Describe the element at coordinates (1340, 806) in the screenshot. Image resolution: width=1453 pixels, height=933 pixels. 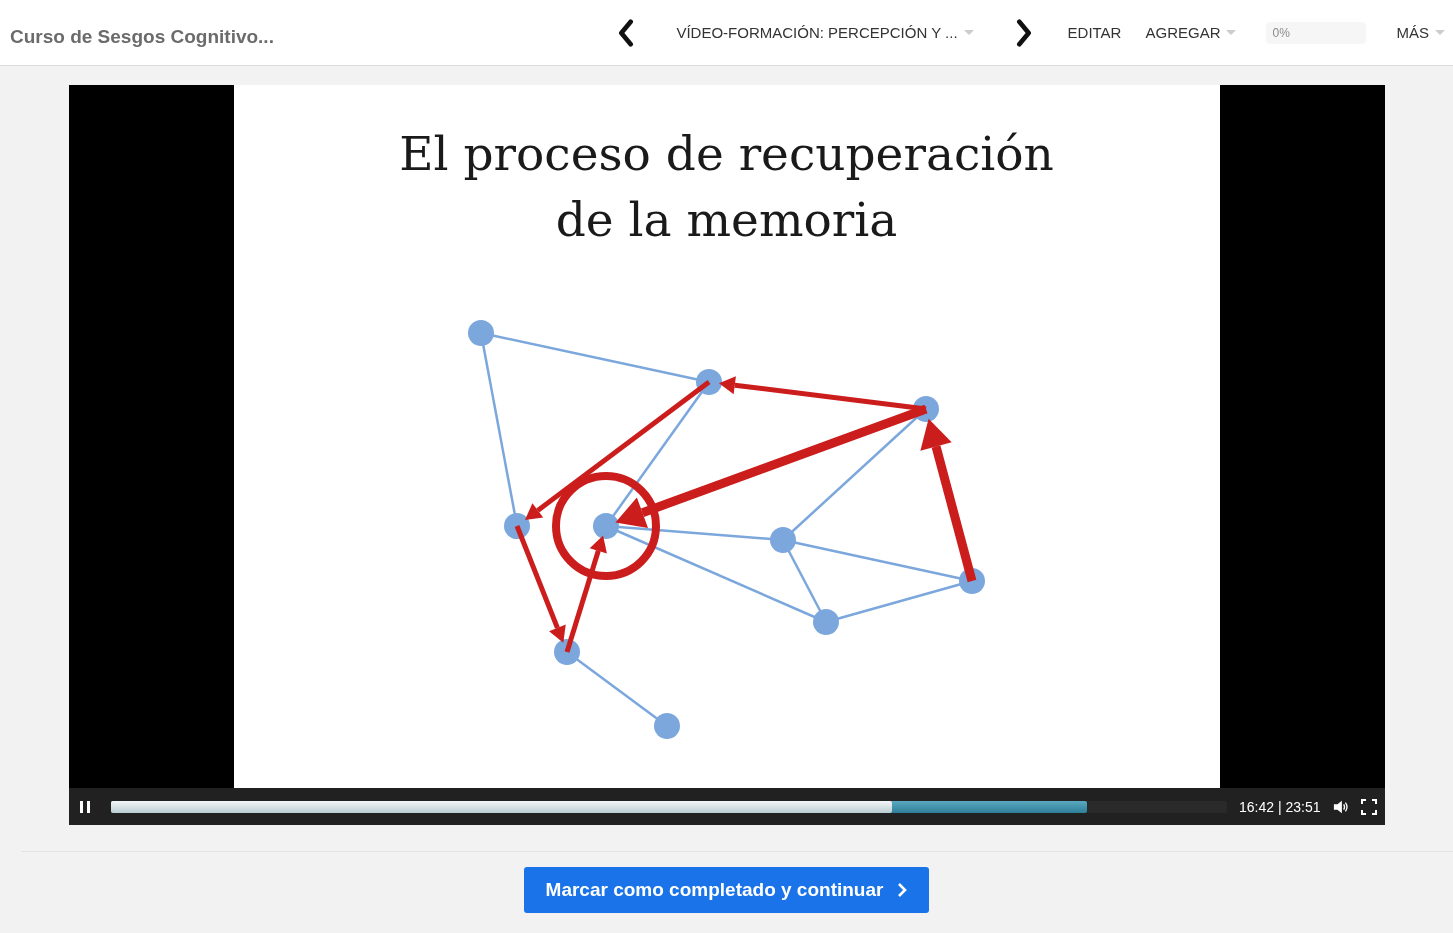
I see `speaker-icon` at that location.